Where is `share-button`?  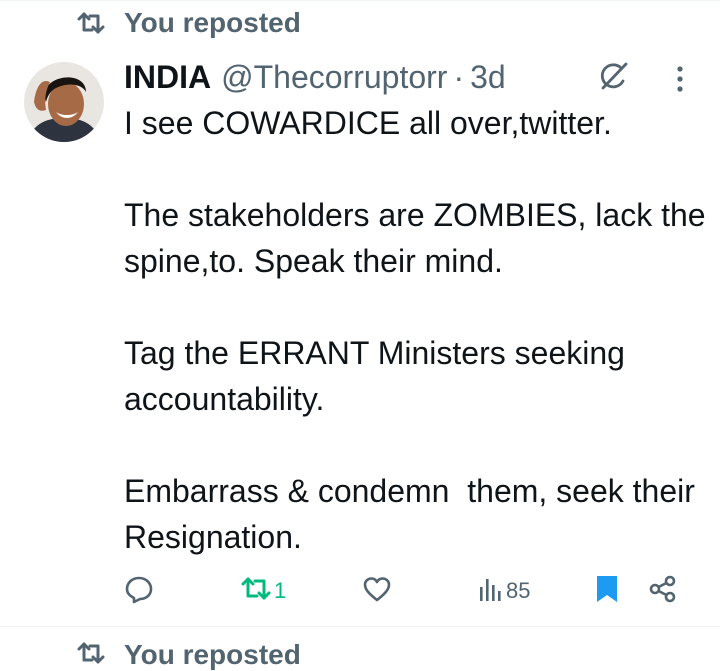 share-button is located at coordinates (663, 591).